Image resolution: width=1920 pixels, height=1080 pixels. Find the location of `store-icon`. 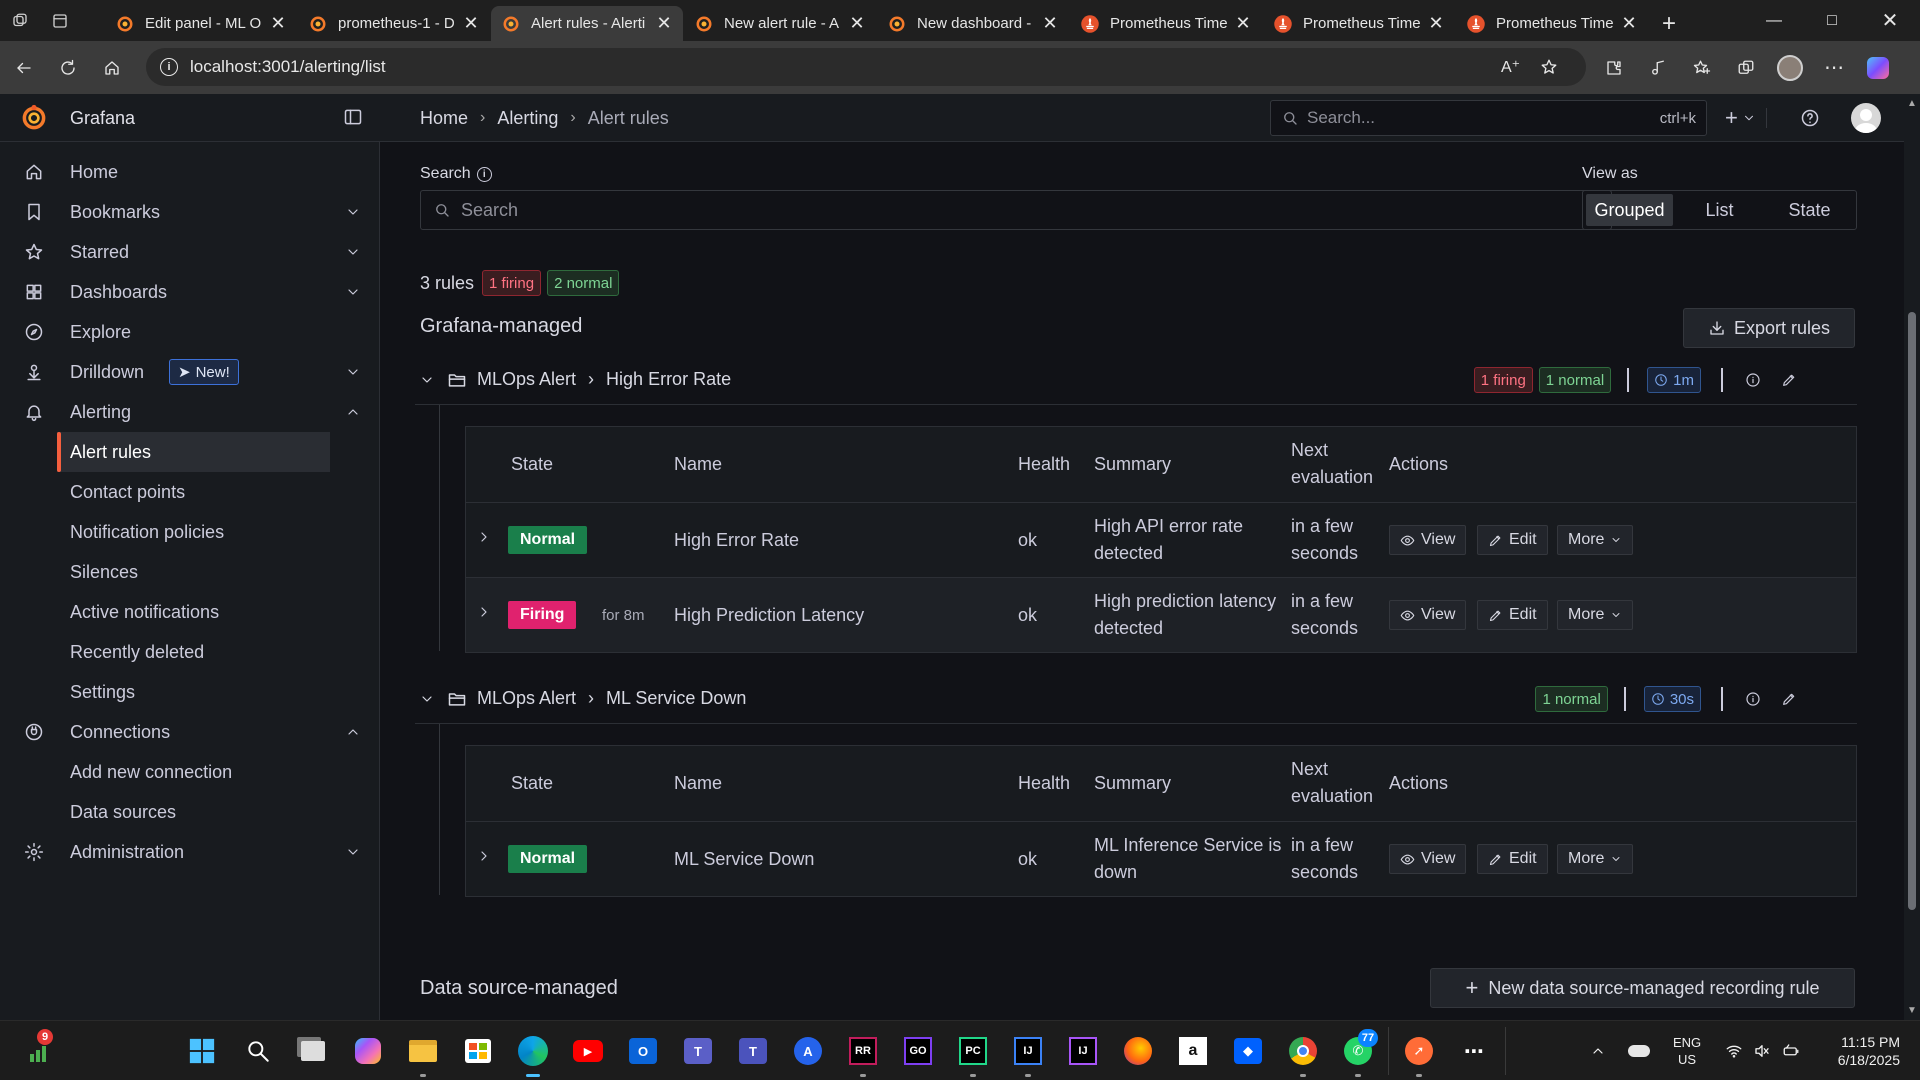

store-icon is located at coordinates (478, 1051).